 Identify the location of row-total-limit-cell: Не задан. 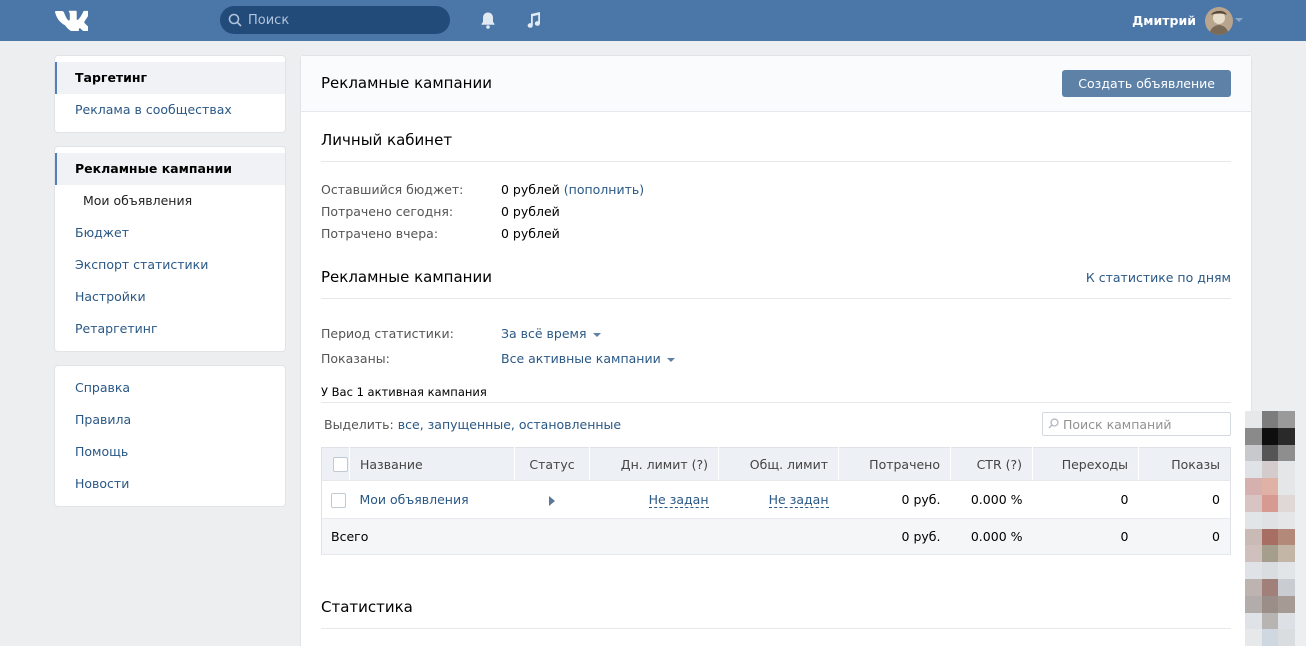
(778, 499).